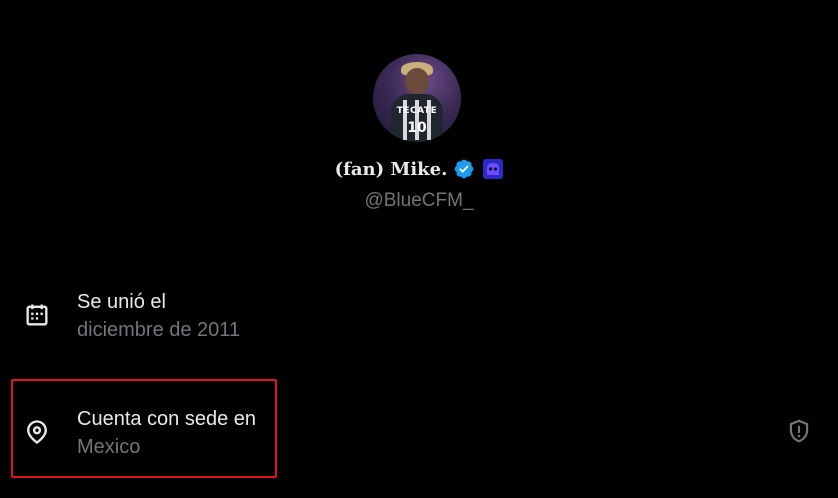  What do you see at coordinates (417, 111) in the screenshot?
I see `avatar-jersey-brand: TECATE` at bounding box center [417, 111].